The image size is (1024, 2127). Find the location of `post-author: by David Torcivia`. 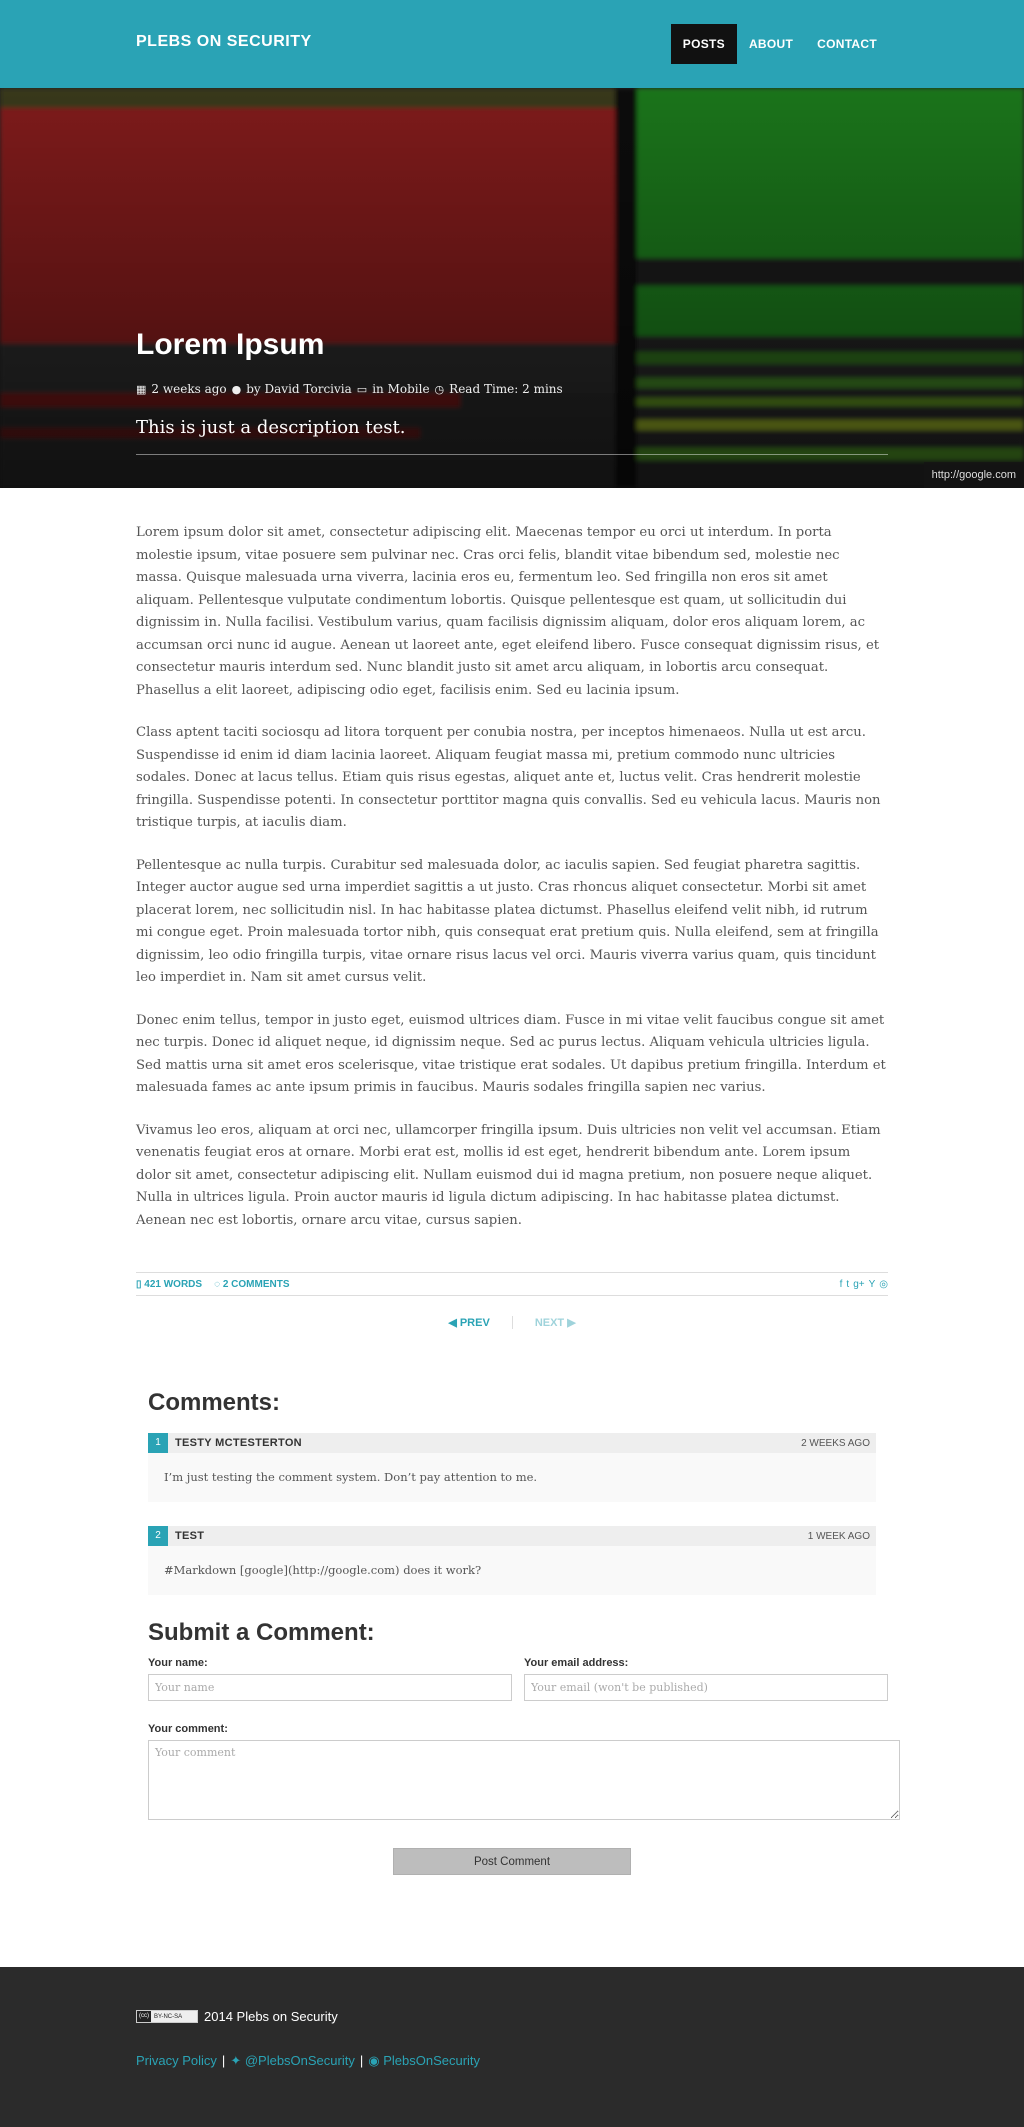

post-author: by David Torcivia is located at coordinates (299, 389).